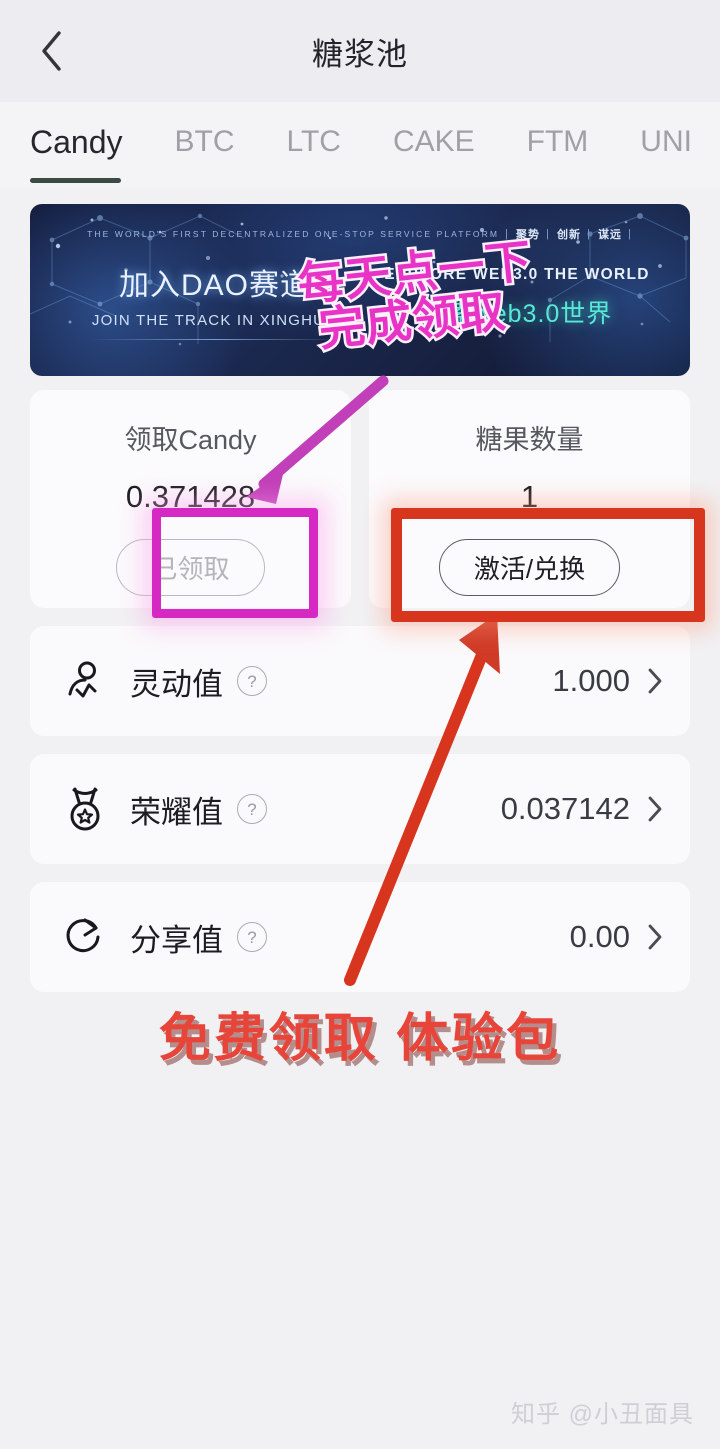 The height and width of the screenshot is (1449, 720). I want to click on banner-sep-3: |, so click(630, 234).